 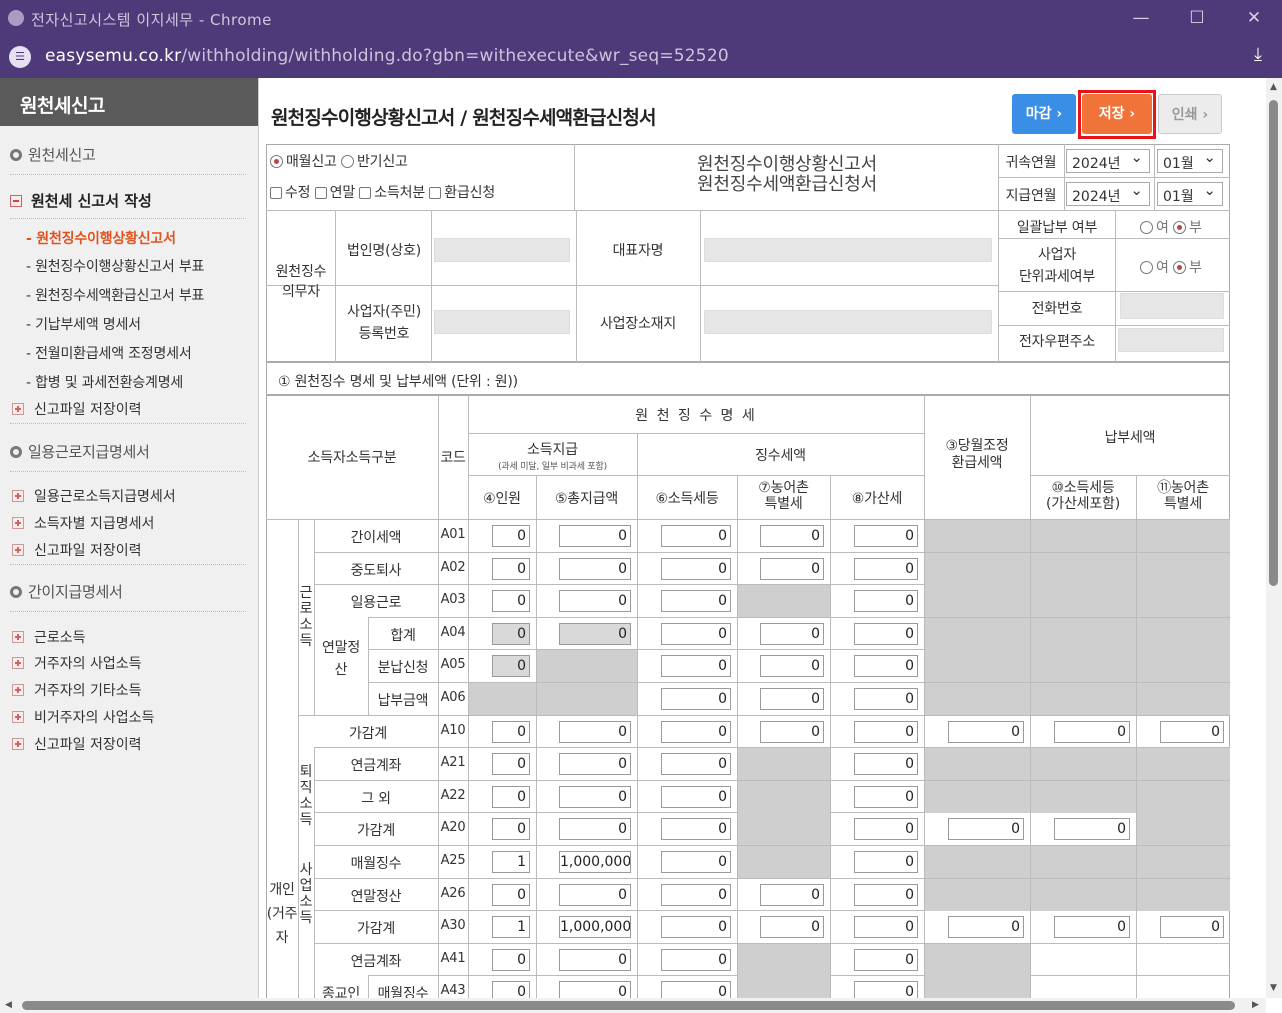 What do you see at coordinates (8, 1005) in the screenshot?
I see `scroll-left-icon: ◀` at bounding box center [8, 1005].